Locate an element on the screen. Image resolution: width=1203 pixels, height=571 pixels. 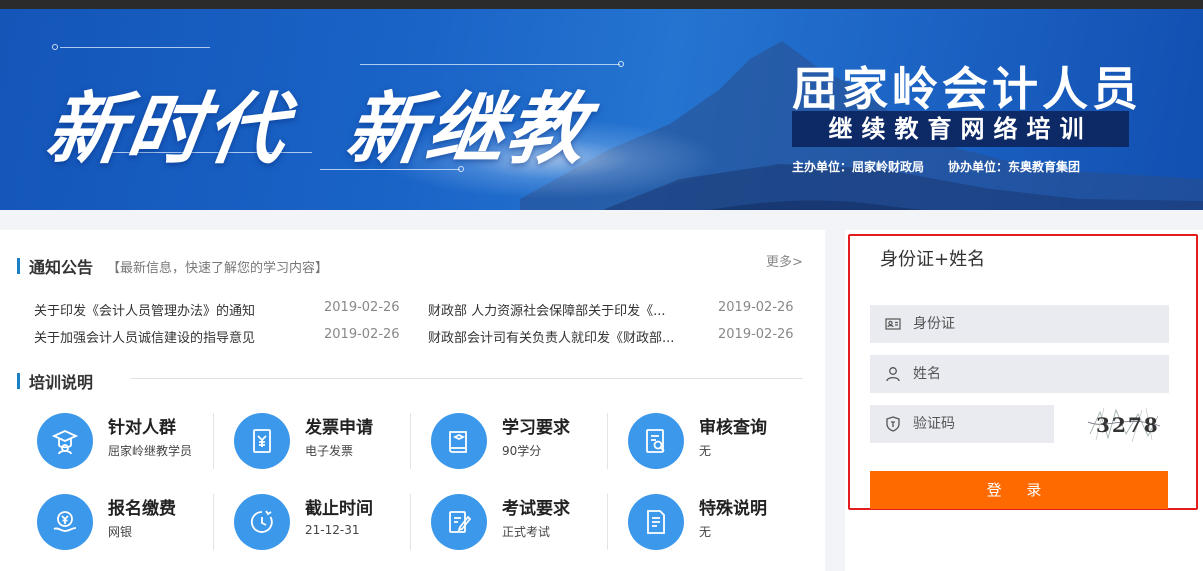
slogan-left: 新时代 is located at coordinates (167, 130).